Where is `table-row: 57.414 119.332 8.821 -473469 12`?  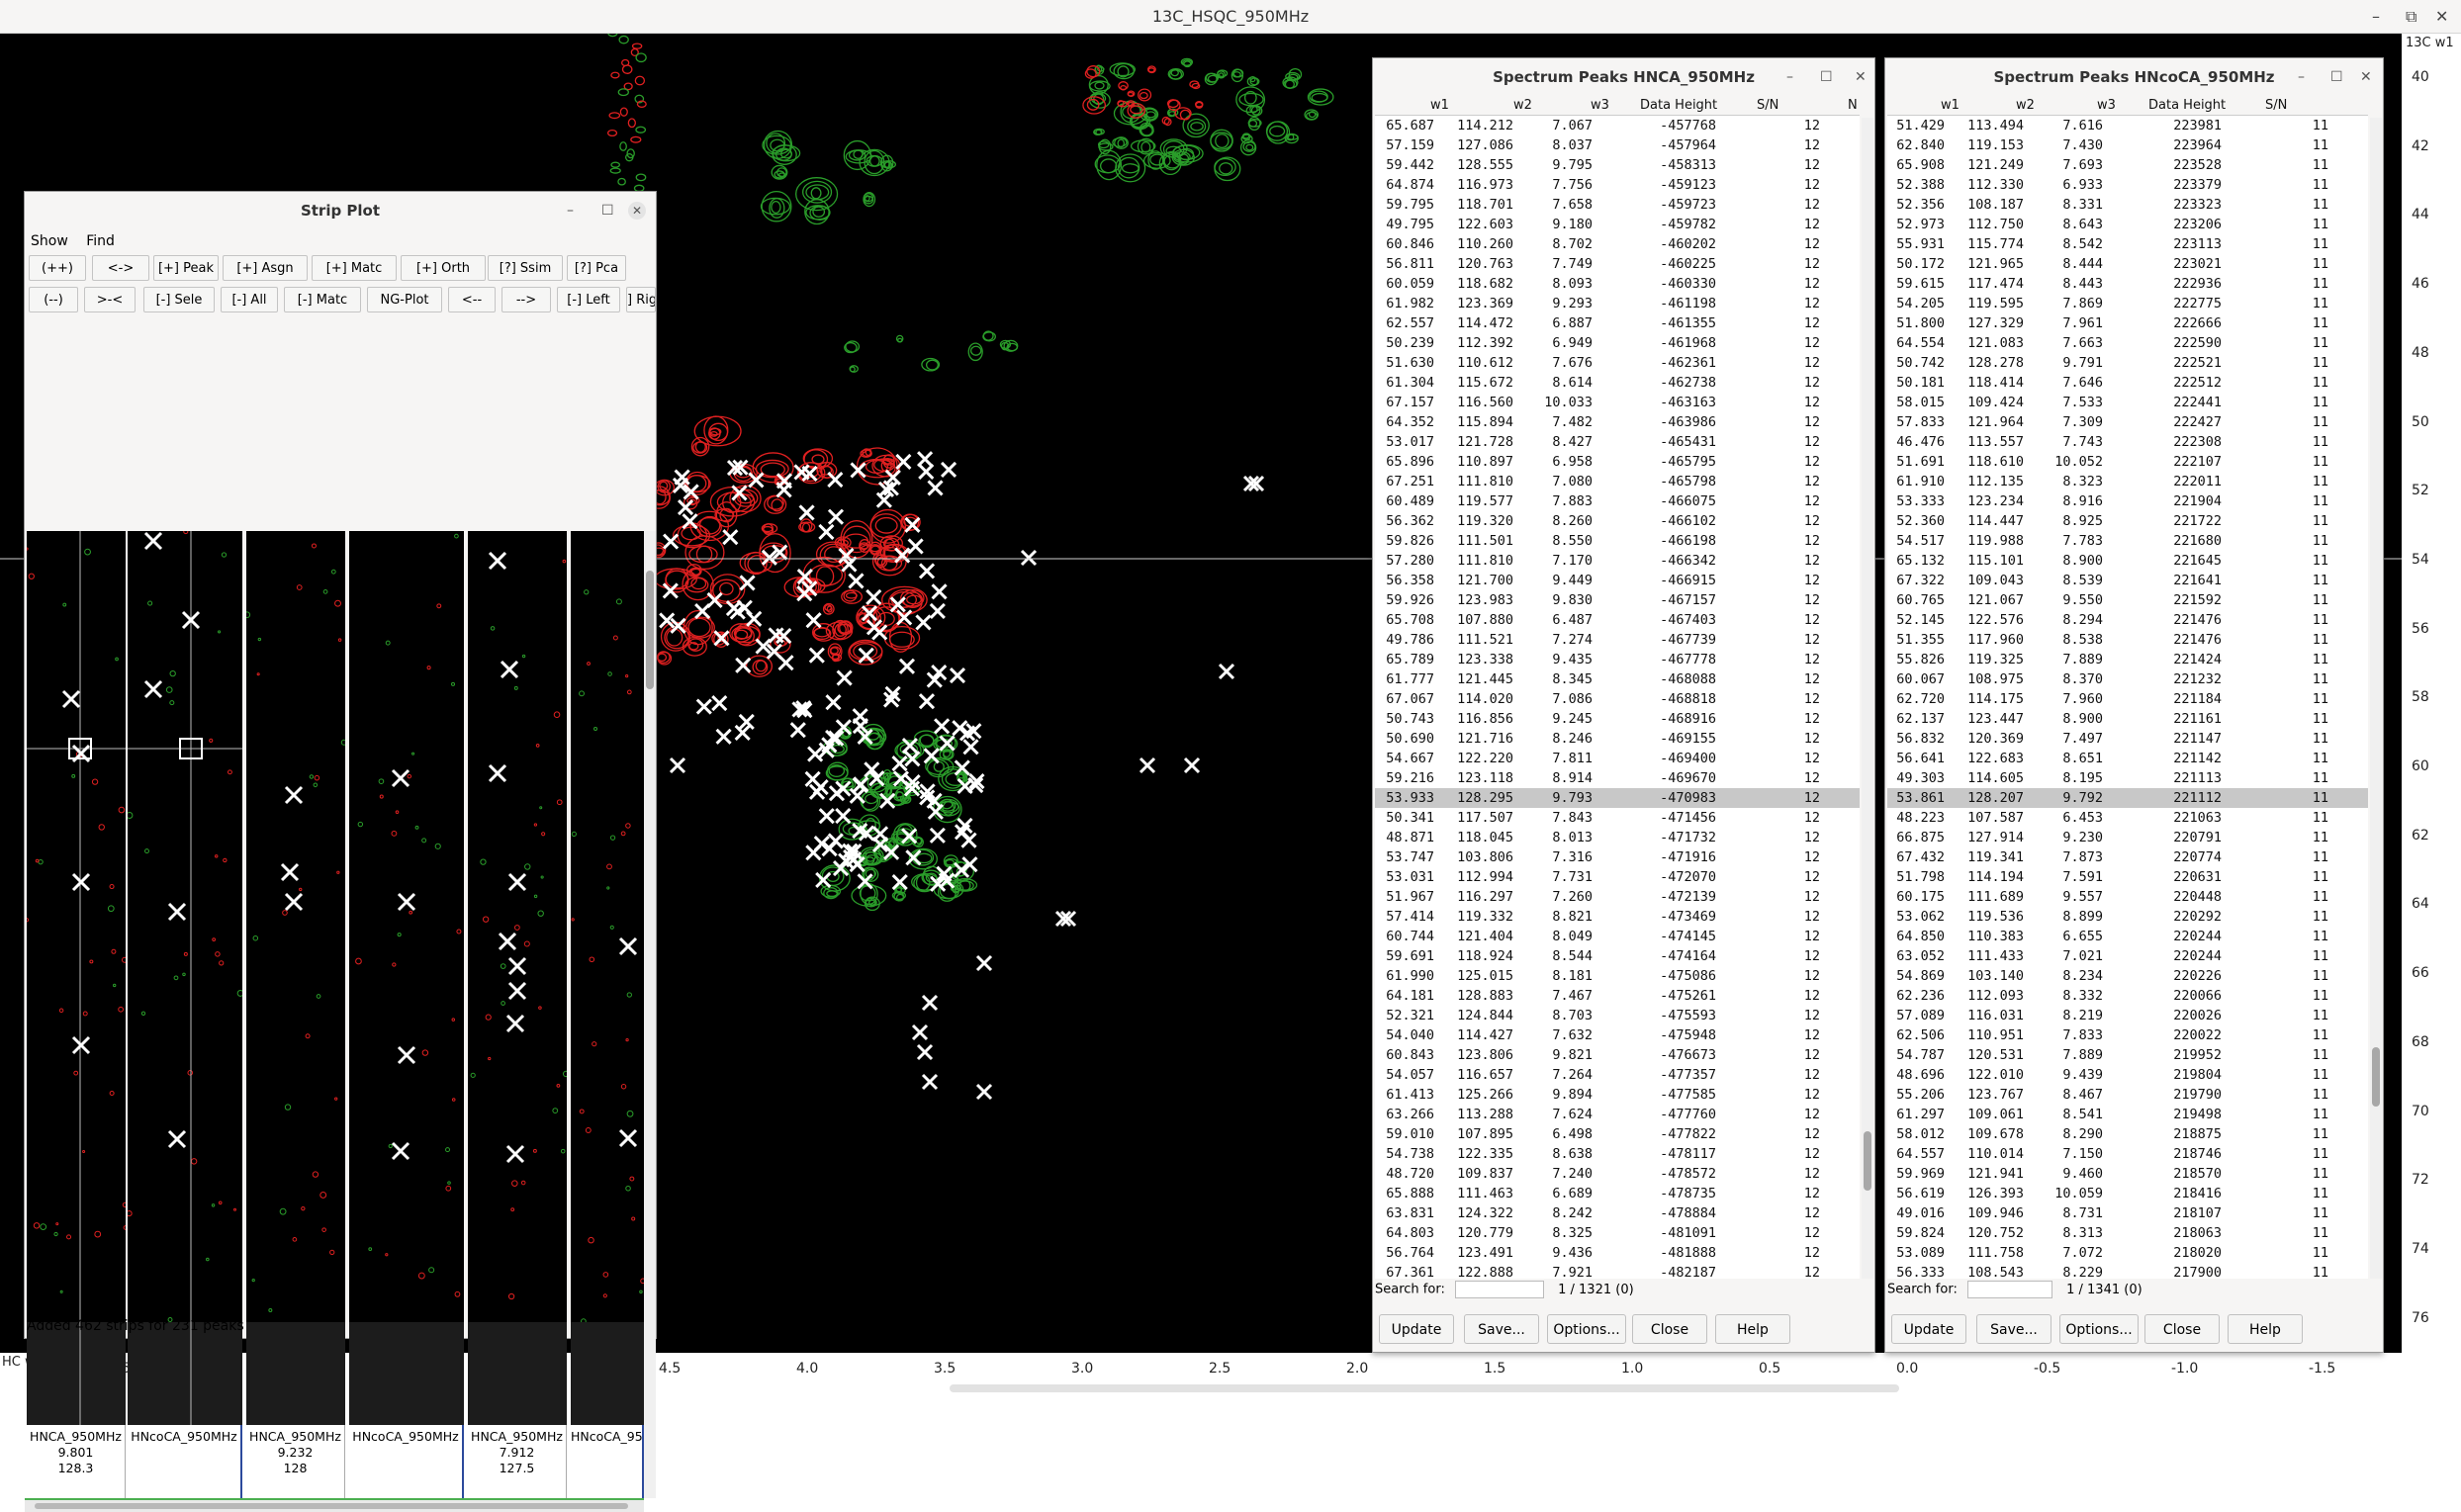 table-row: 57.414 119.332 8.821 -473469 12 is located at coordinates (1617, 917).